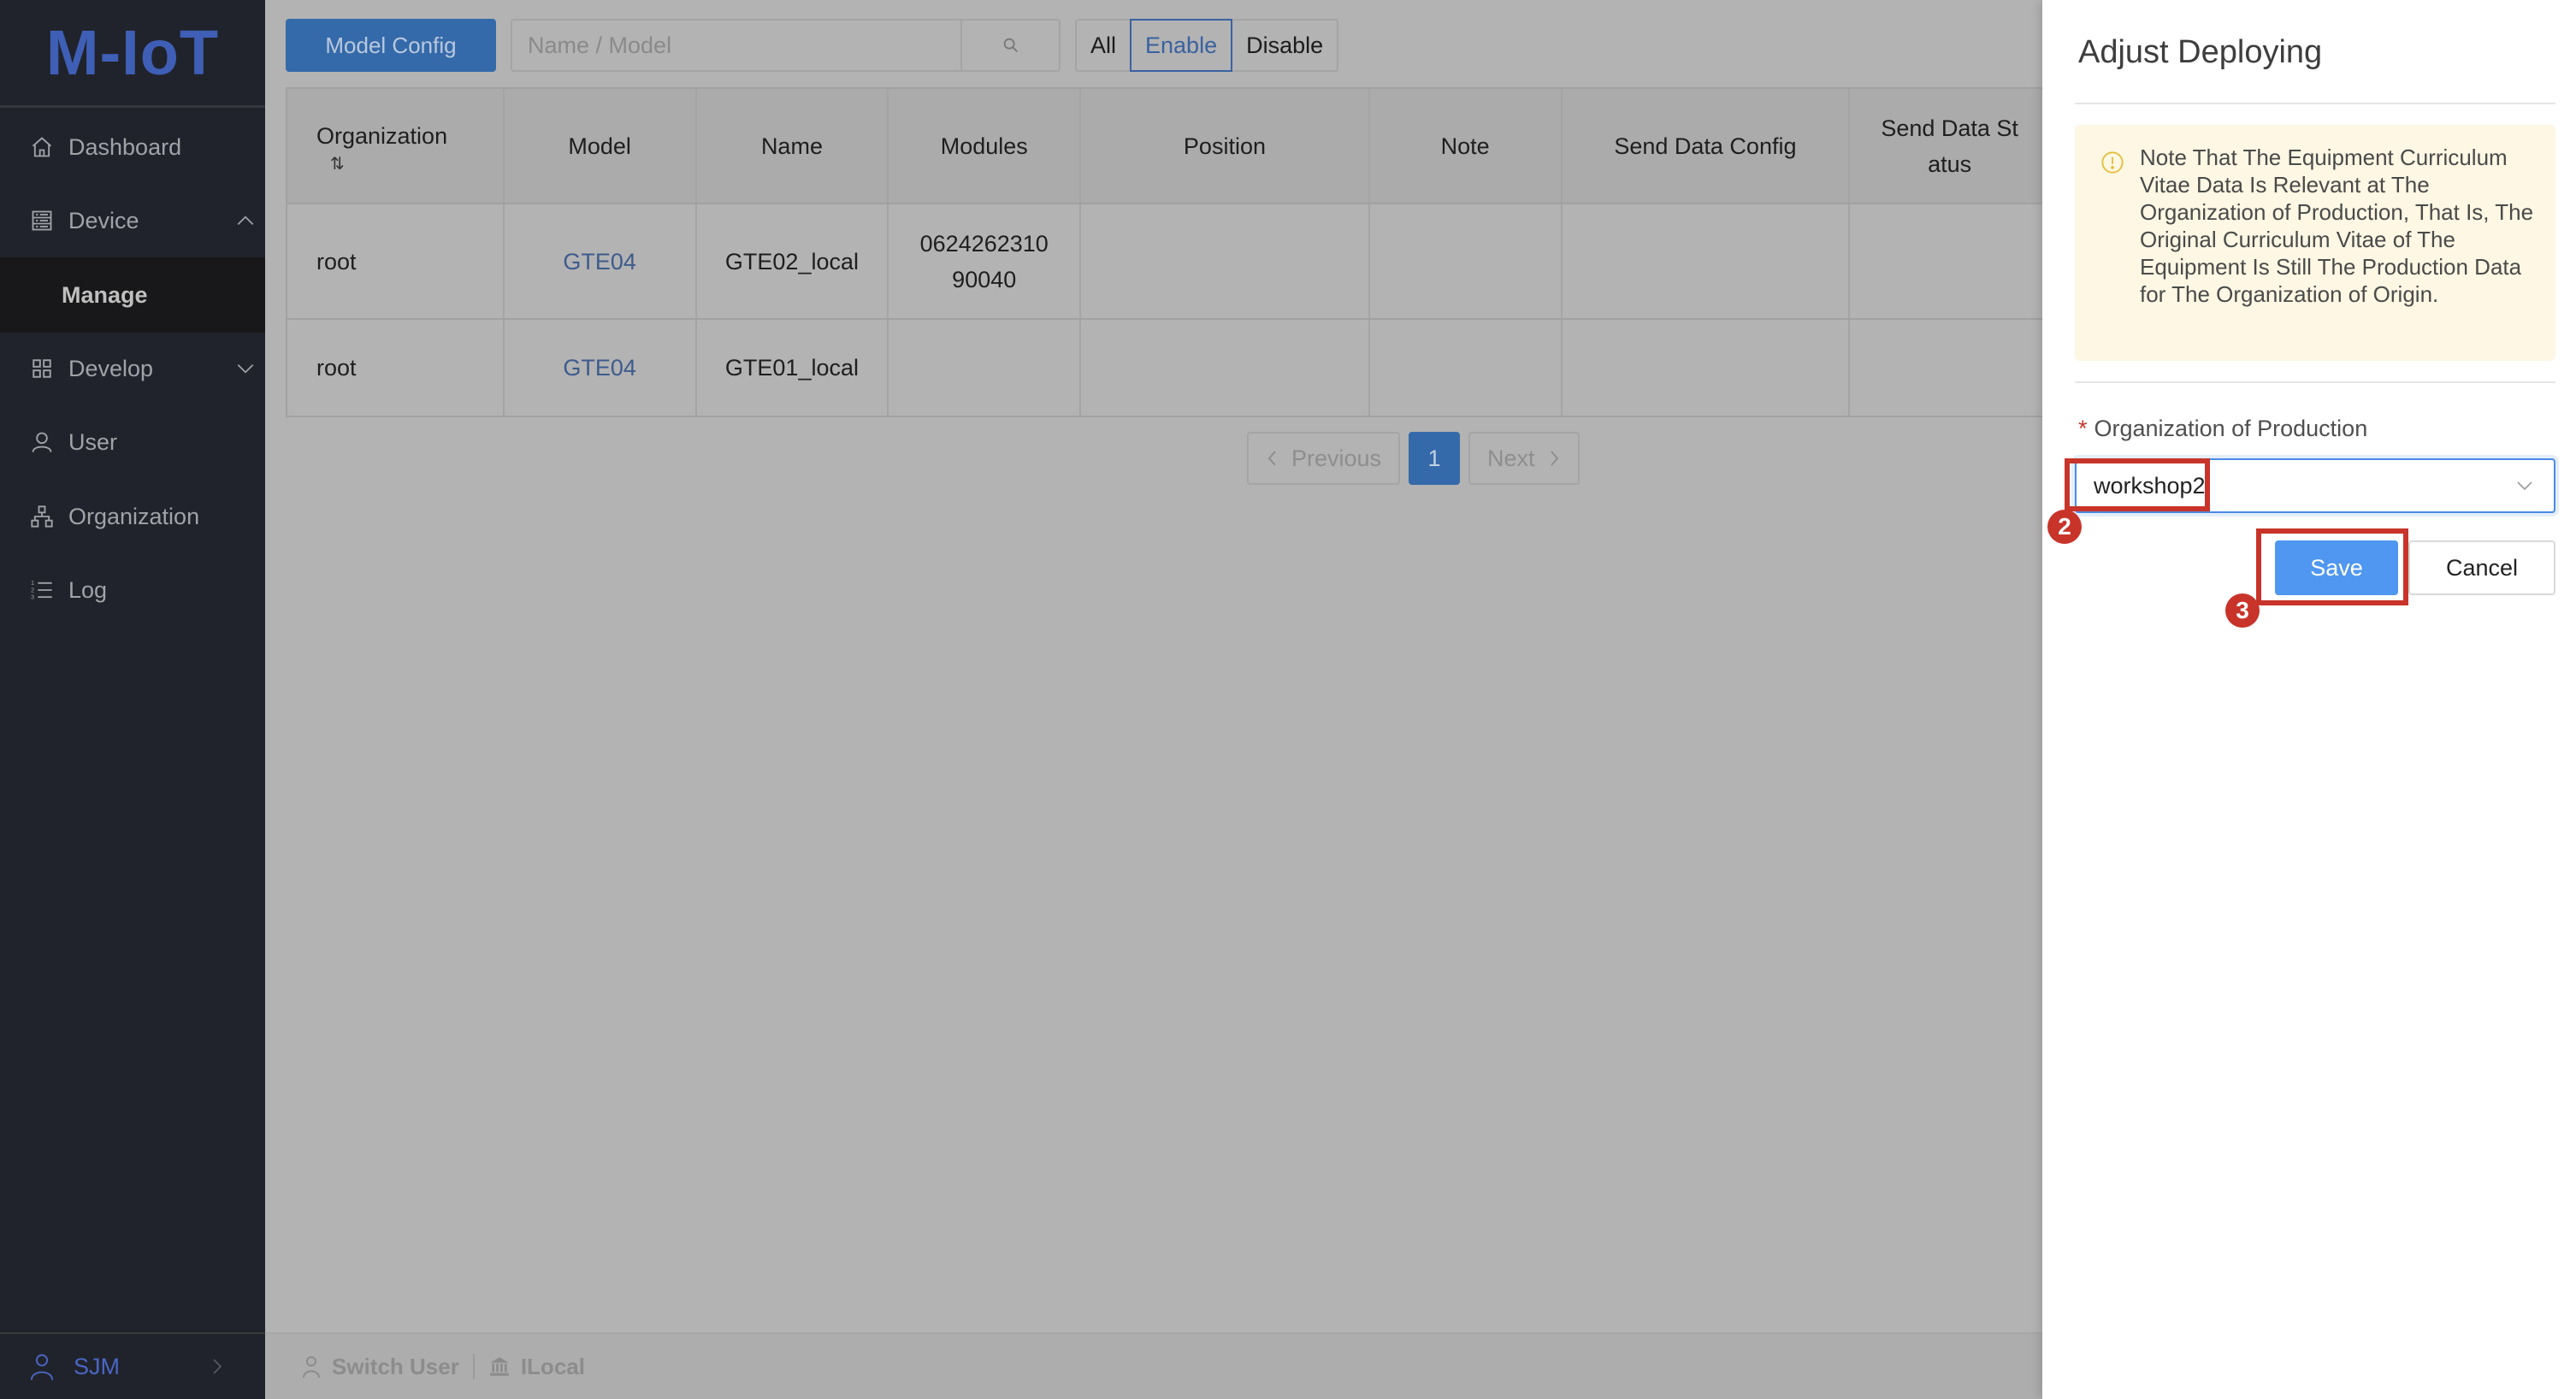 The height and width of the screenshot is (1399, 2576). Describe the element at coordinates (105, 294) in the screenshot. I see `sidebar-item-label: Manage` at that location.